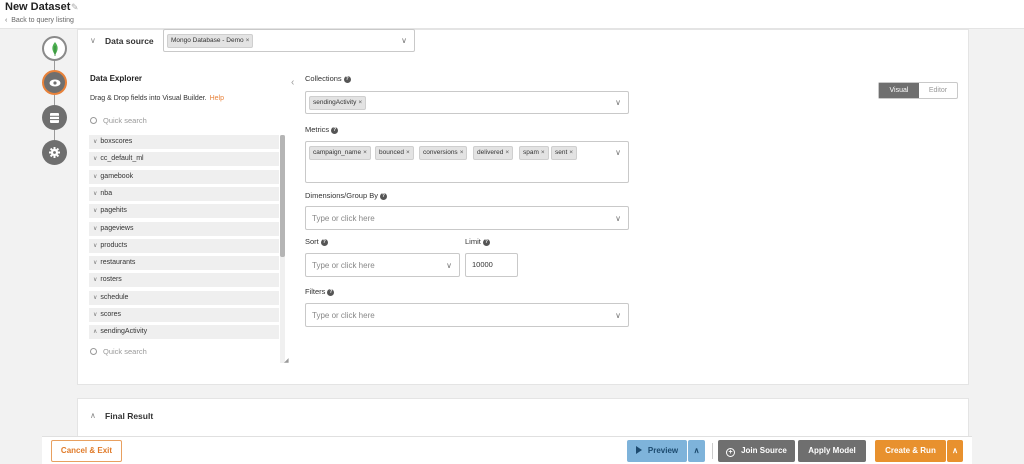 The image size is (1024, 464). What do you see at coordinates (54, 48) in the screenshot?
I see `step-data-source` at bounding box center [54, 48].